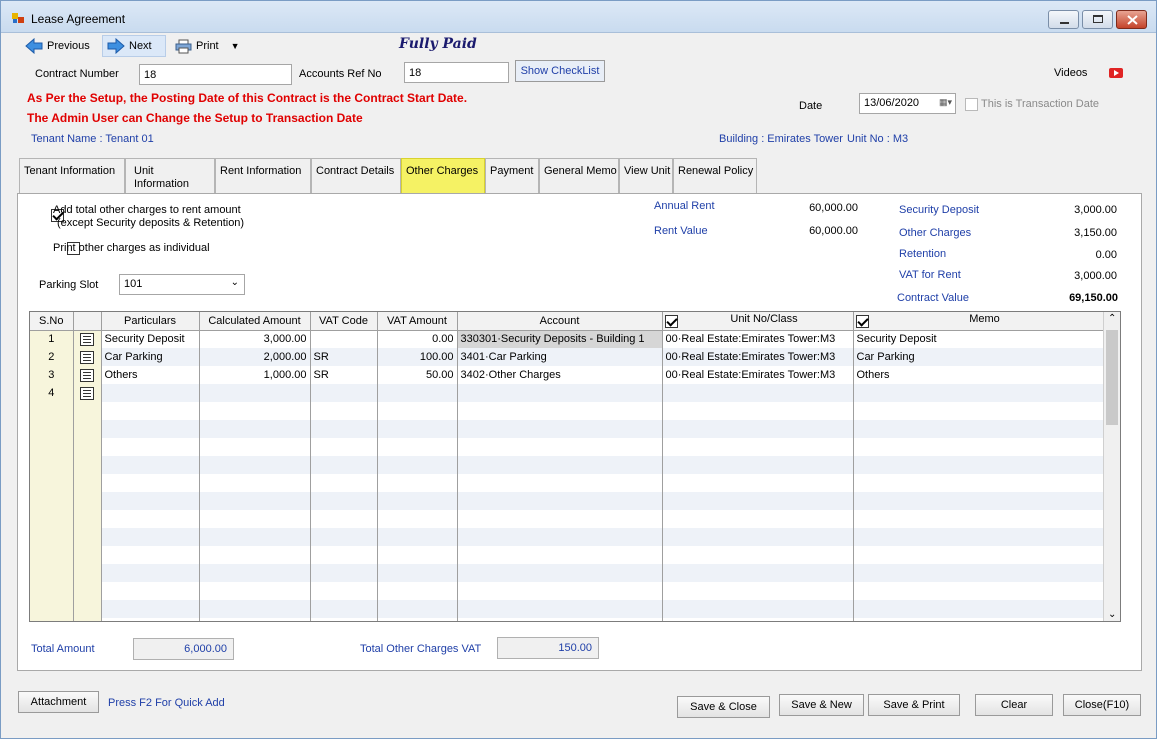  Describe the element at coordinates (1112, 377) in the screenshot. I see `scroll-thumb` at that location.